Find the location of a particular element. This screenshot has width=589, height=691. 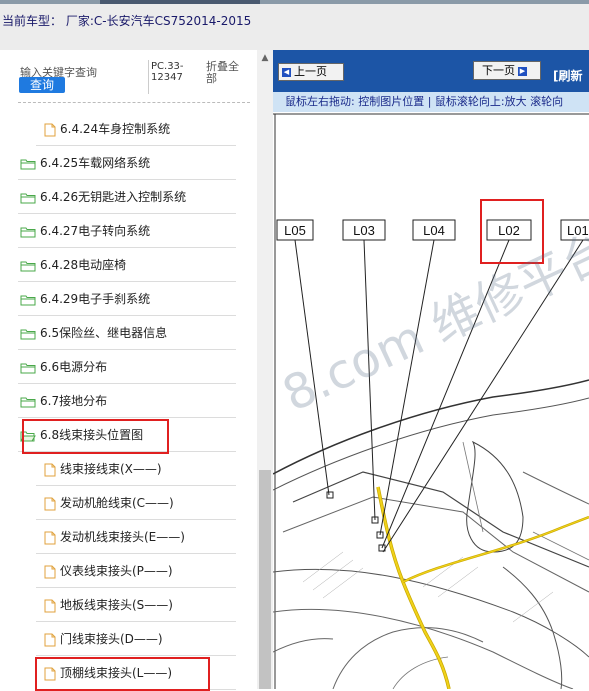

divider is located at coordinates (134, 102).